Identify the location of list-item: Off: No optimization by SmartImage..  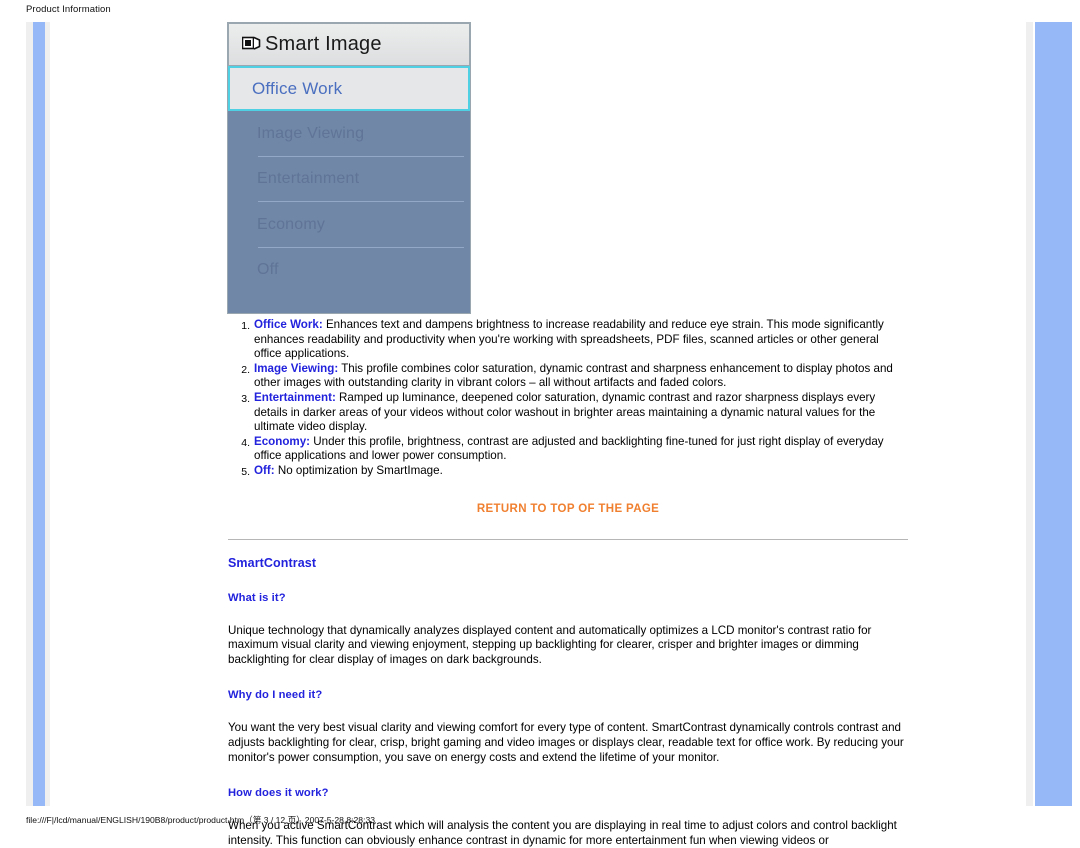
(571, 471).